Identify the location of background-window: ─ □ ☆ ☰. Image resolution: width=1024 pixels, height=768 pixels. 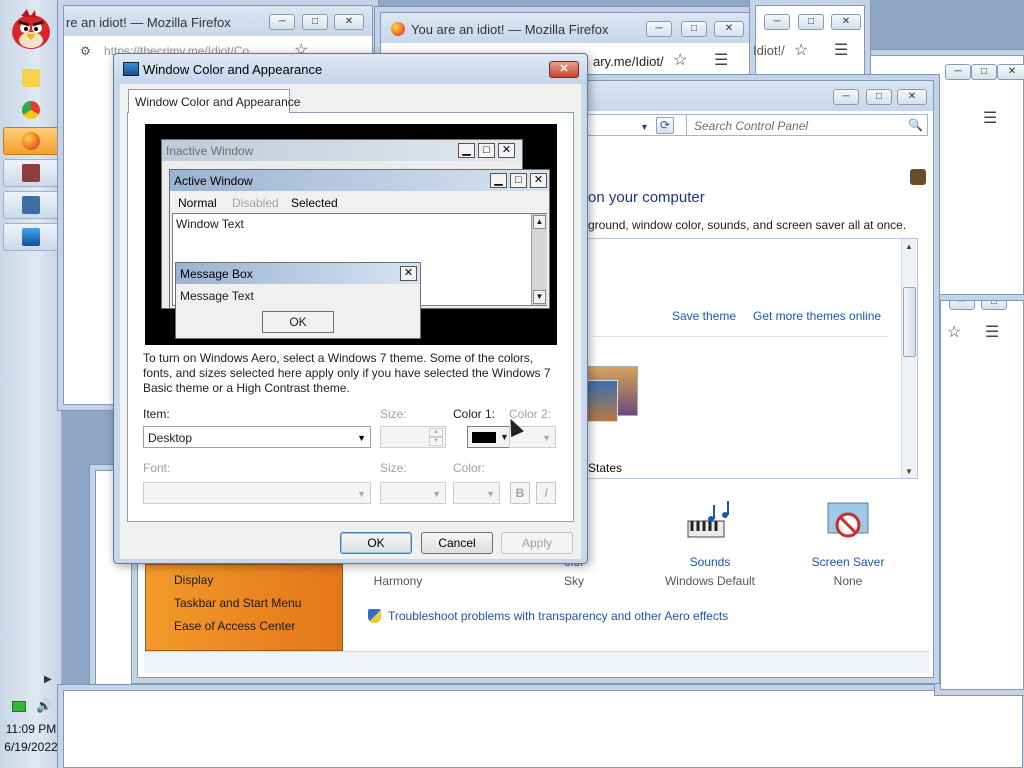
(982, 487).